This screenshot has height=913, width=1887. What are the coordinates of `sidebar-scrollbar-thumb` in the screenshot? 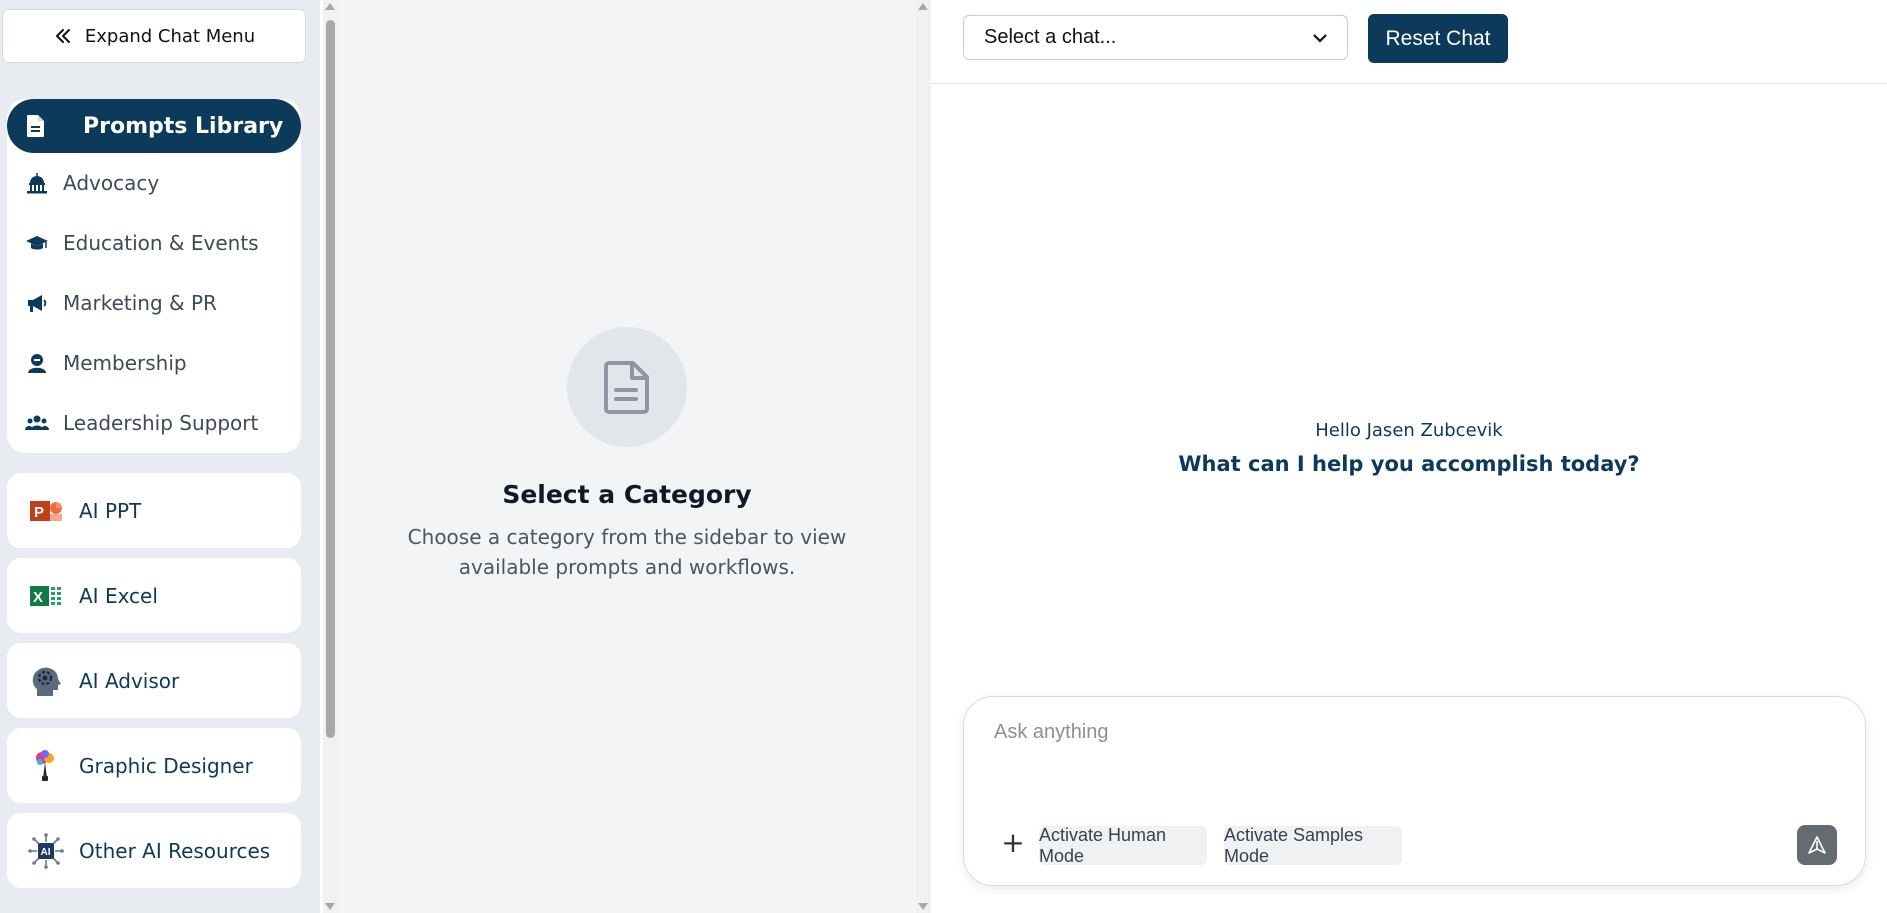 It's located at (330, 379).